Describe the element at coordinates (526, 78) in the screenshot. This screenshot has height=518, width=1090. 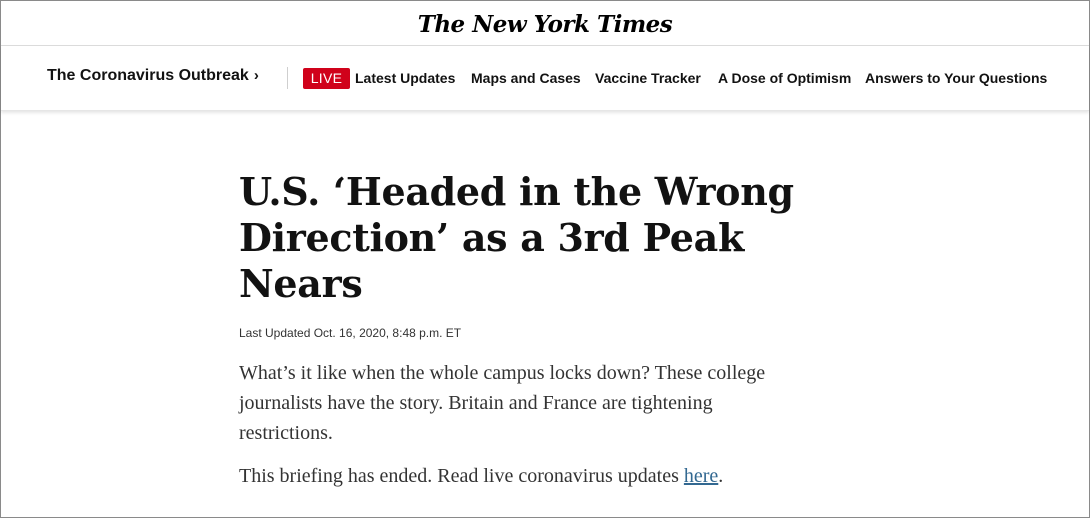
I see `nav-link-maps-and-cases: Maps and Cases` at that location.